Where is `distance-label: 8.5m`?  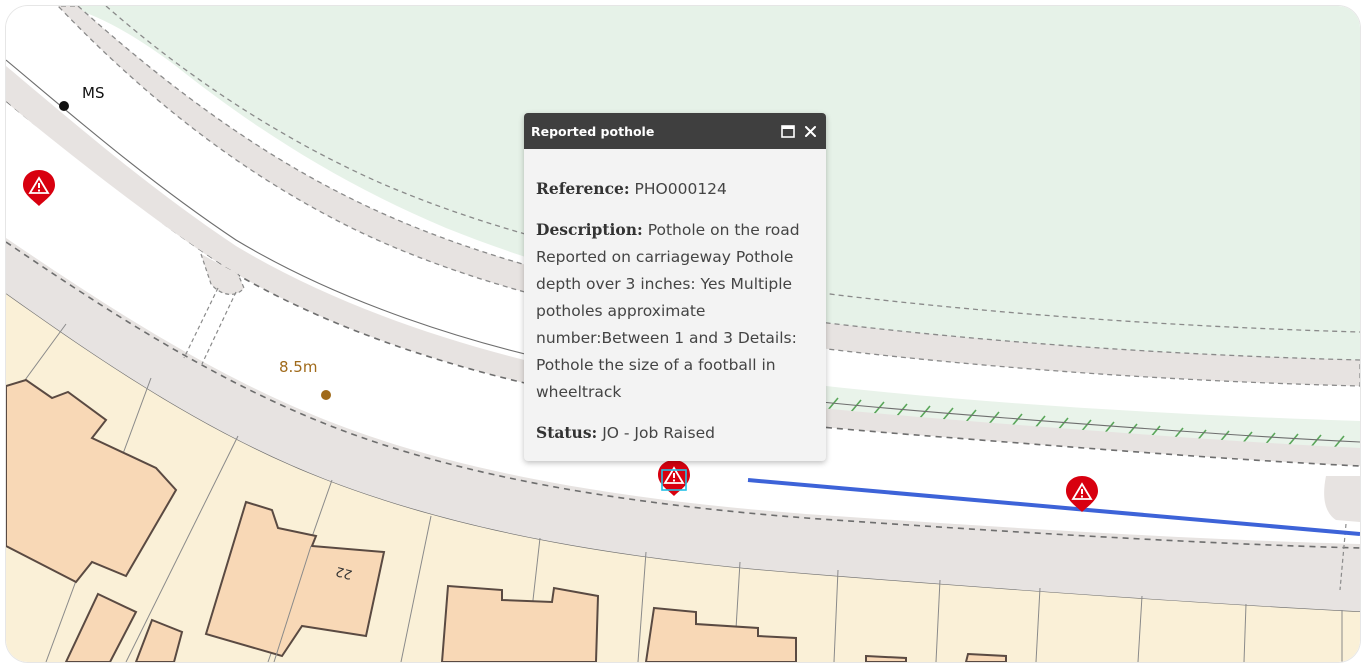 distance-label: 8.5m is located at coordinates (298, 367).